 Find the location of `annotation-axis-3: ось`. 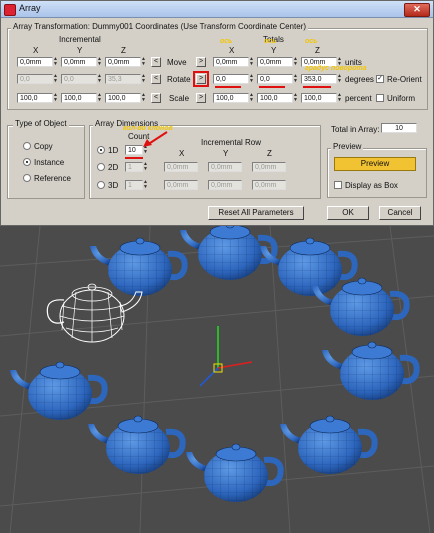

annotation-axis-3: ось is located at coordinates (311, 41).